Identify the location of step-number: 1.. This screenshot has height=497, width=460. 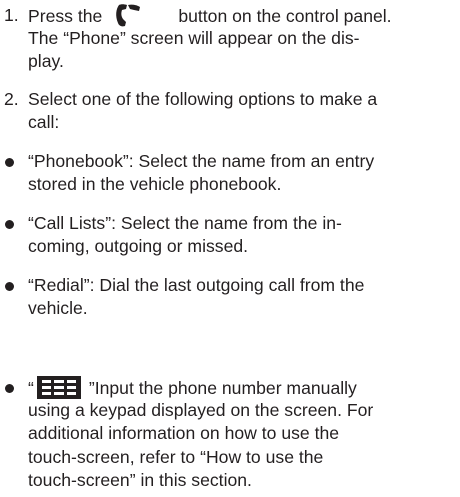
(11, 15).